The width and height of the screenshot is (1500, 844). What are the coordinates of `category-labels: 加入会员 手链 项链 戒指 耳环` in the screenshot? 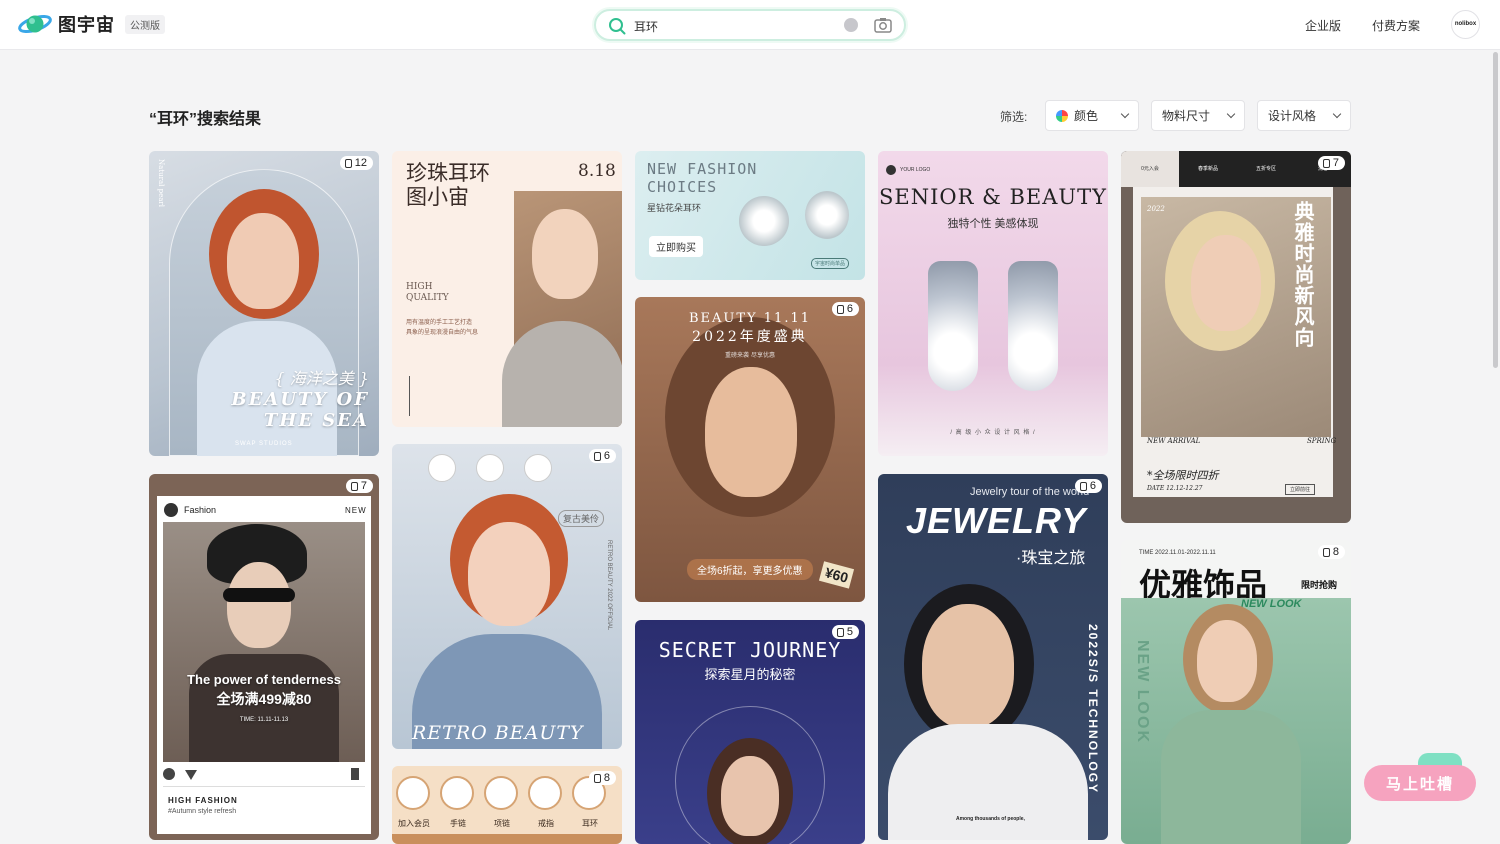 It's located at (498, 823).